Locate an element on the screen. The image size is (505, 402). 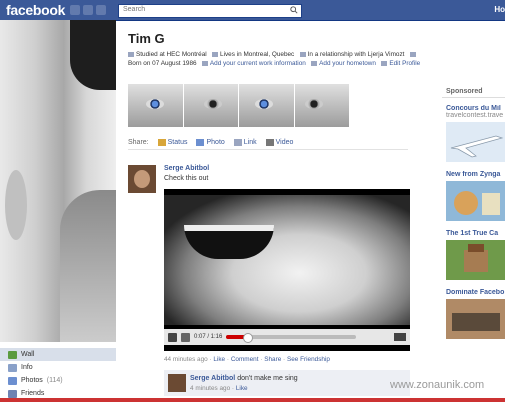
ad-url: travelcontest.trave is located at coordinates (475, 115).